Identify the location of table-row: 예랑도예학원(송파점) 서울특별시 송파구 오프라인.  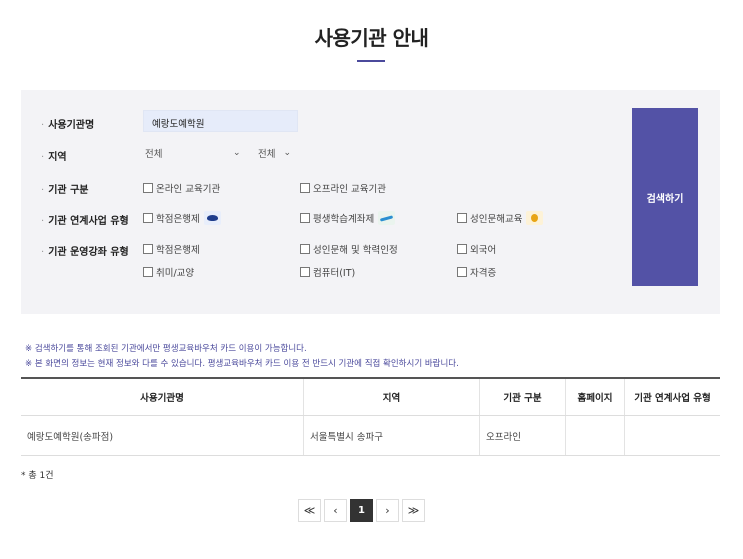
(370, 435).